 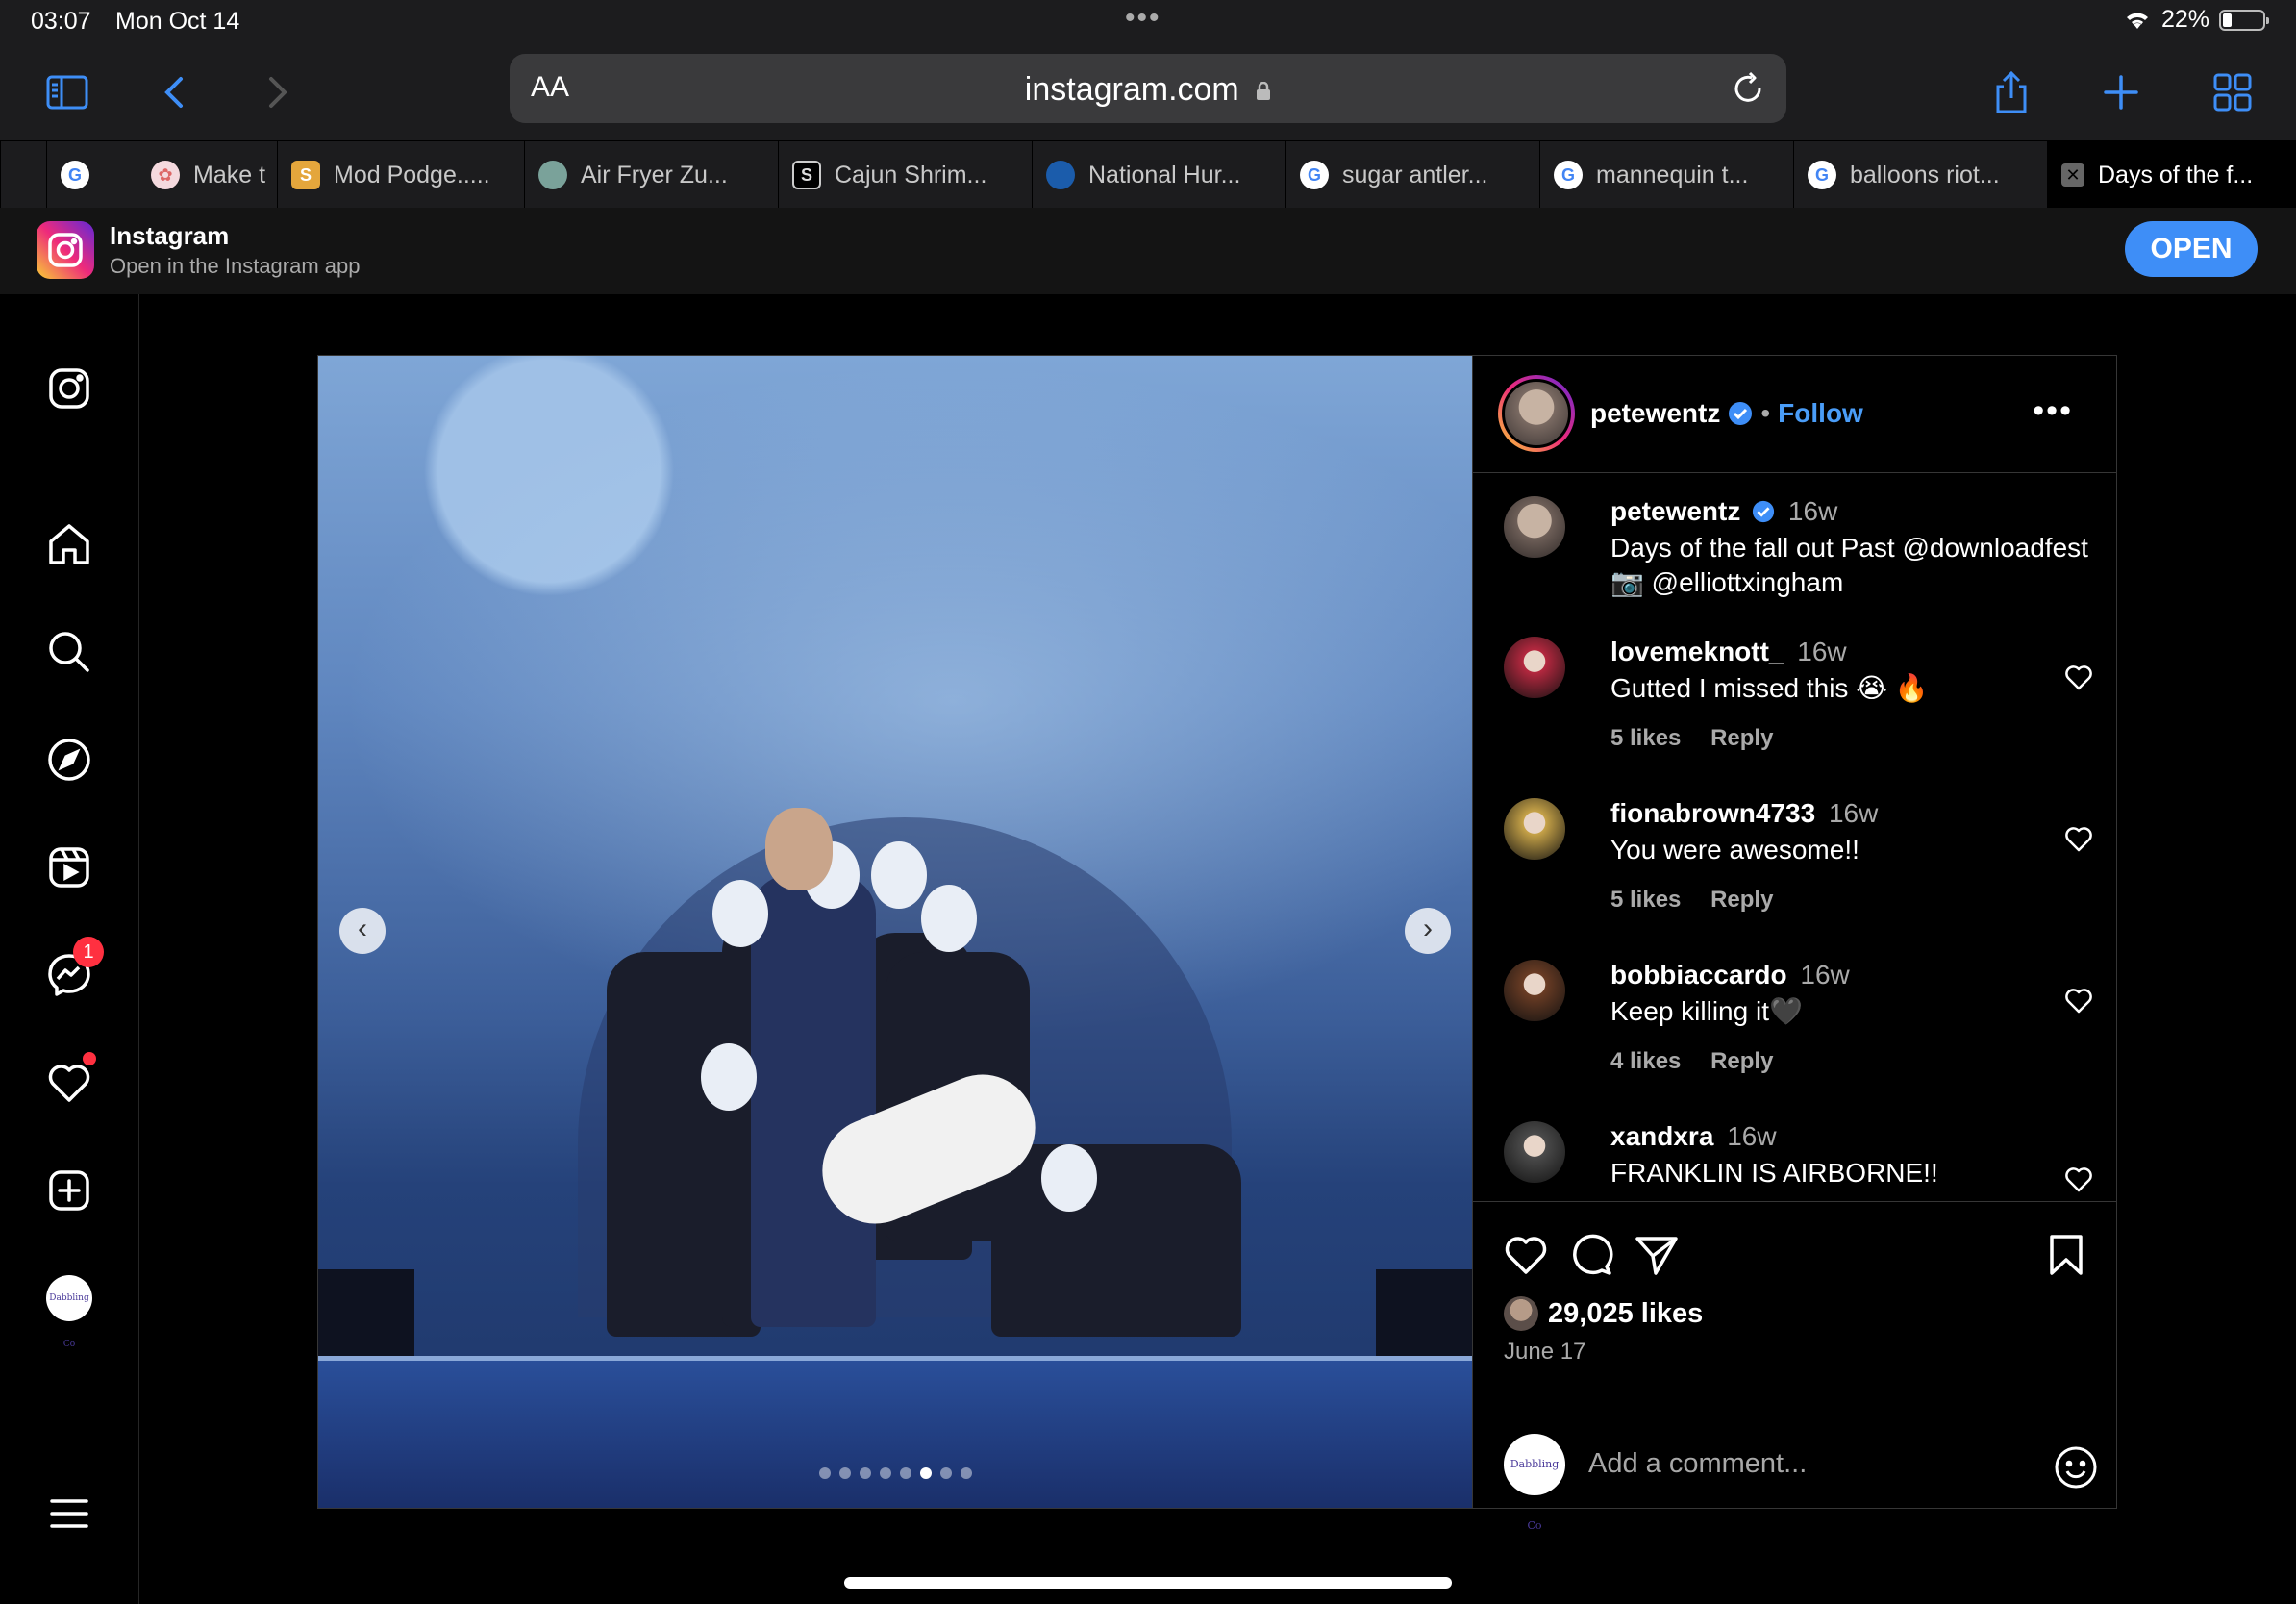 What do you see at coordinates (949, 918) in the screenshot?
I see `dancer-mask` at bounding box center [949, 918].